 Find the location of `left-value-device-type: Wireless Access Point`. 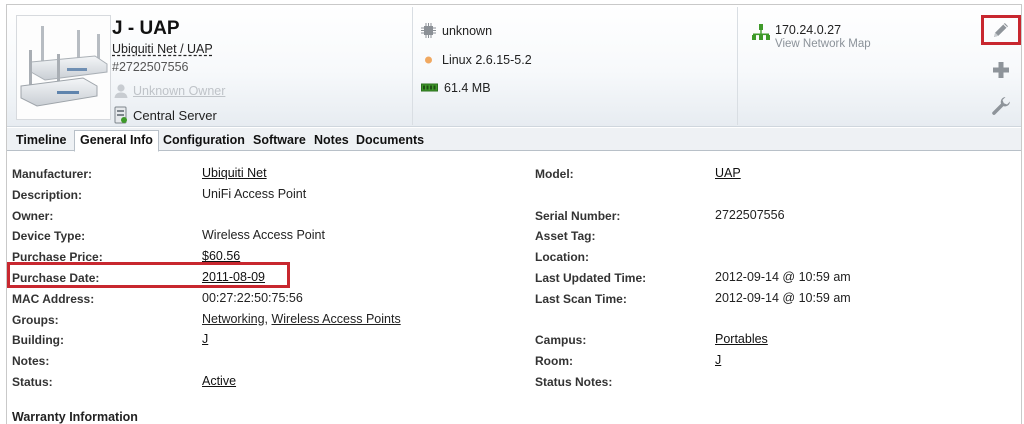

left-value-device-type: Wireless Access Point is located at coordinates (263, 235).